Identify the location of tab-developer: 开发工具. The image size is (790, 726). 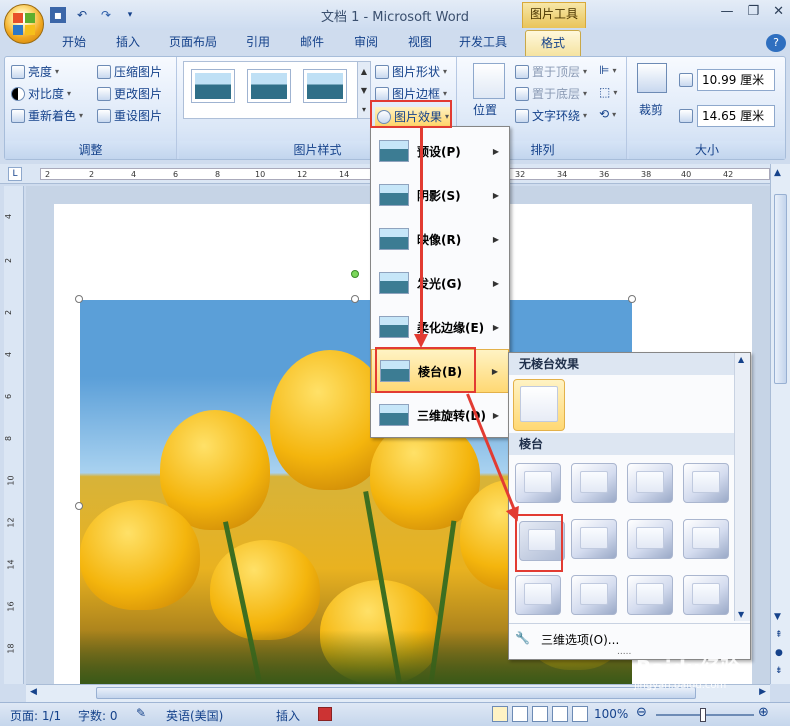
(483, 43).